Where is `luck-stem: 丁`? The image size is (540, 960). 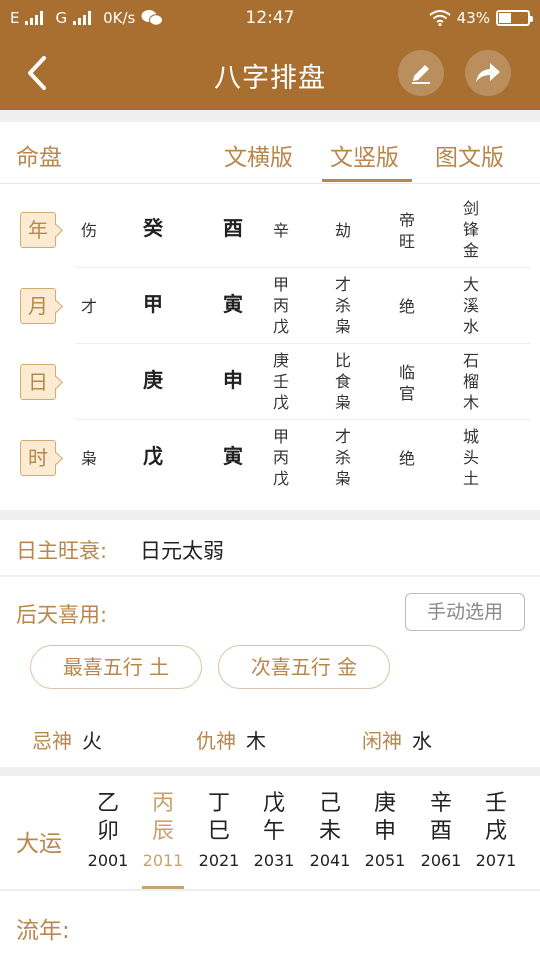
luck-stem: 丁 is located at coordinates (218, 803).